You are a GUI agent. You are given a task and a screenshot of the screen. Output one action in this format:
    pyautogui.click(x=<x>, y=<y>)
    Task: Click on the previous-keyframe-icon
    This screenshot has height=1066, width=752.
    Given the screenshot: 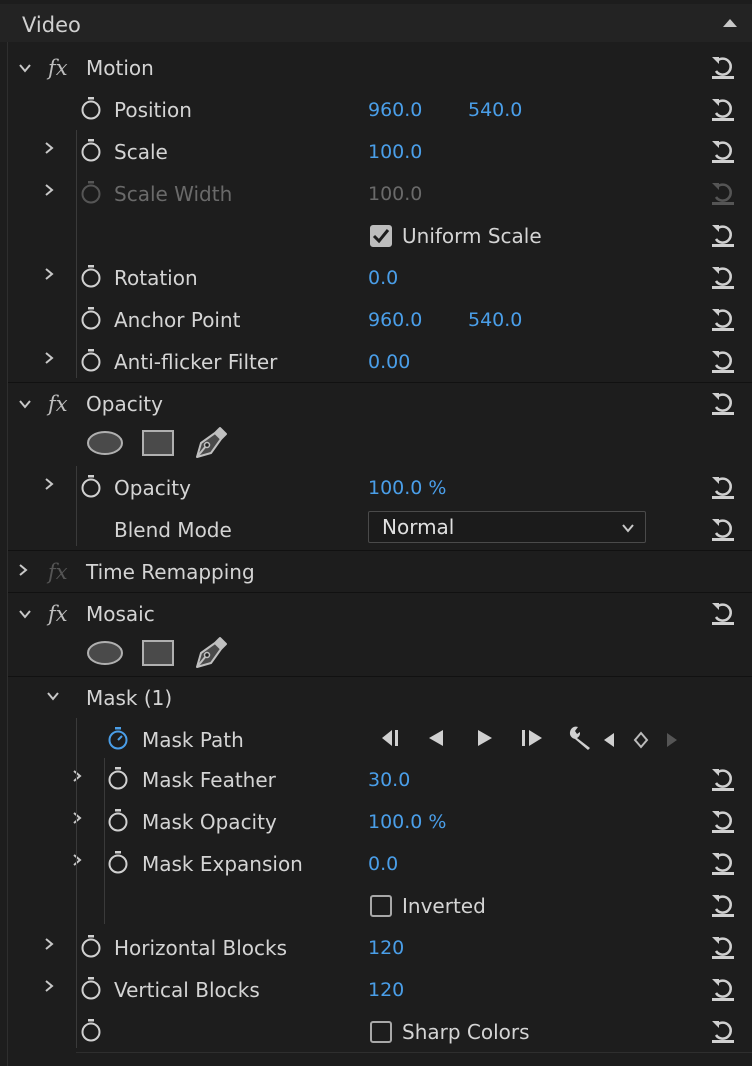 What is the action you would take?
    pyautogui.click(x=609, y=740)
    